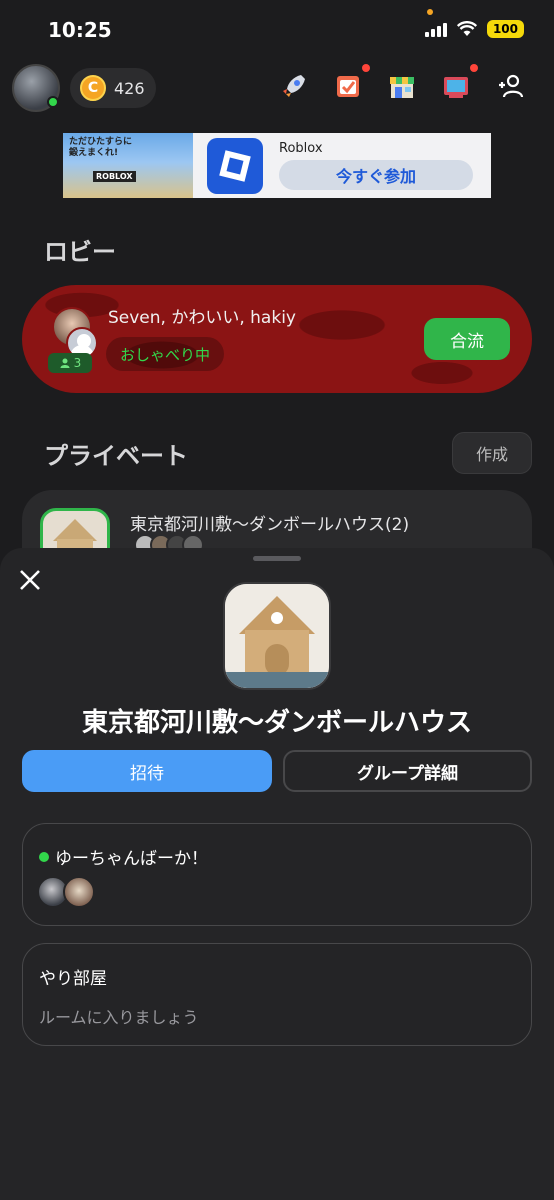 This screenshot has height=1200, width=554. What do you see at coordinates (165, 354) in the screenshot?
I see `lobby-status: おしゃべり中` at bounding box center [165, 354].